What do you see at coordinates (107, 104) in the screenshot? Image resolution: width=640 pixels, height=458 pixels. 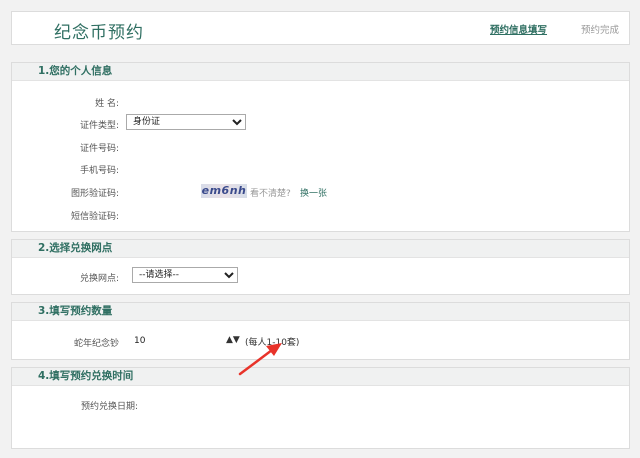 I see `name-label: 姓 名:` at bounding box center [107, 104].